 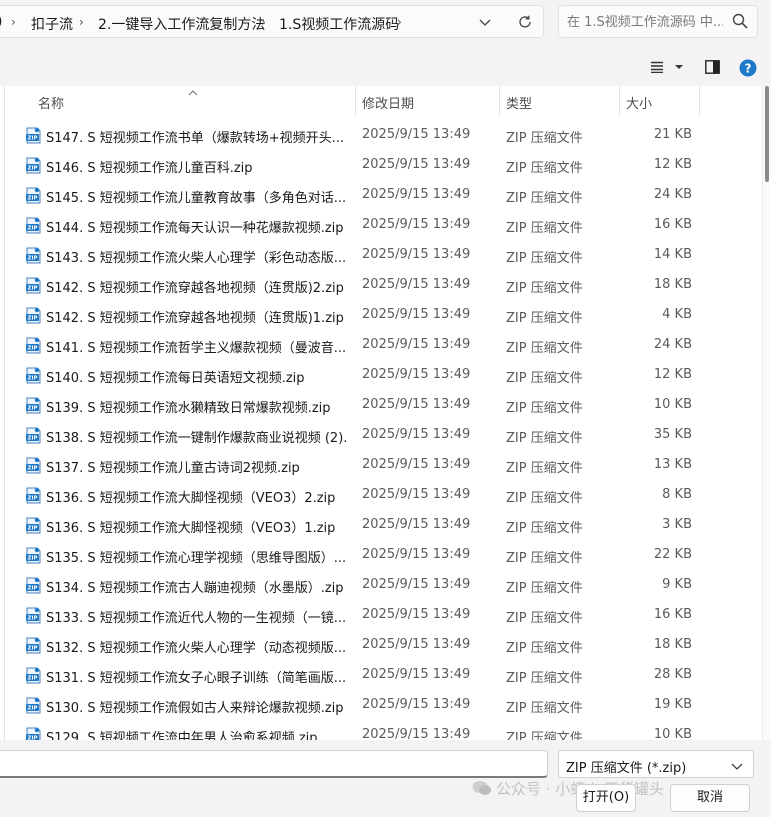 What do you see at coordinates (677, 494) in the screenshot?
I see `file-size: 8 KB` at bounding box center [677, 494].